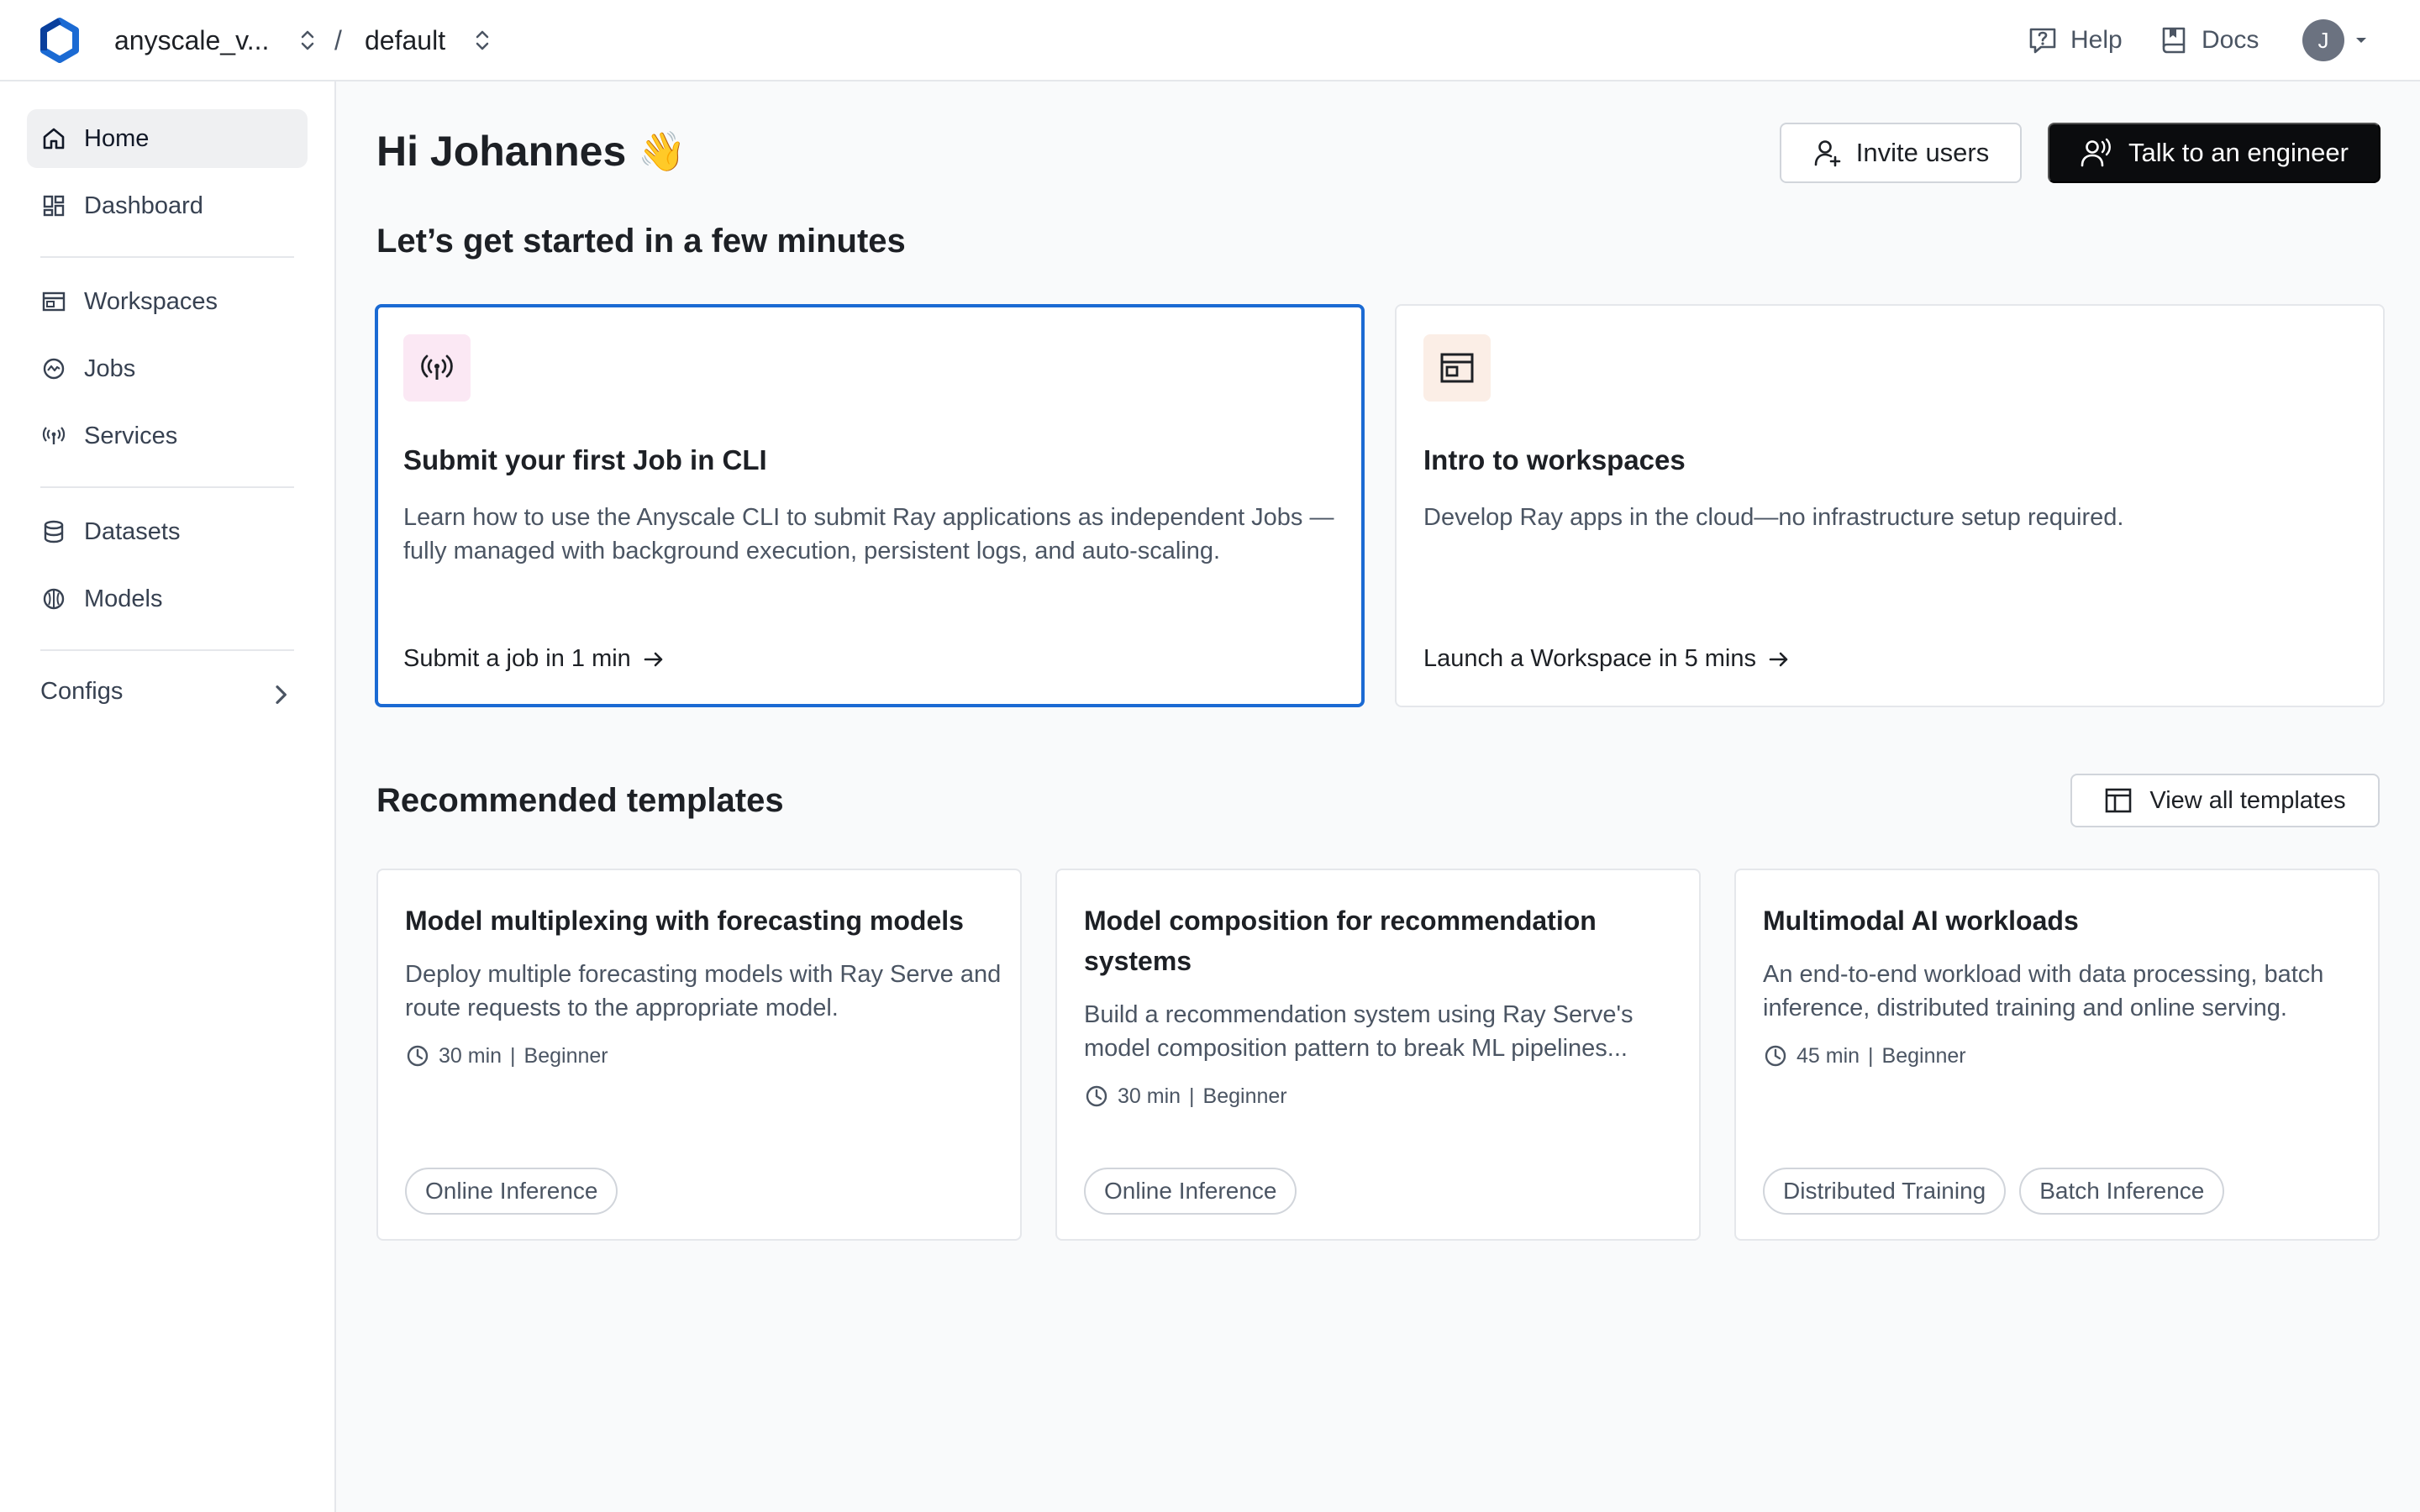 This screenshot has height=1512, width=2420. What do you see at coordinates (2043, 41) in the screenshot?
I see `help-icon` at bounding box center [2043, 41].